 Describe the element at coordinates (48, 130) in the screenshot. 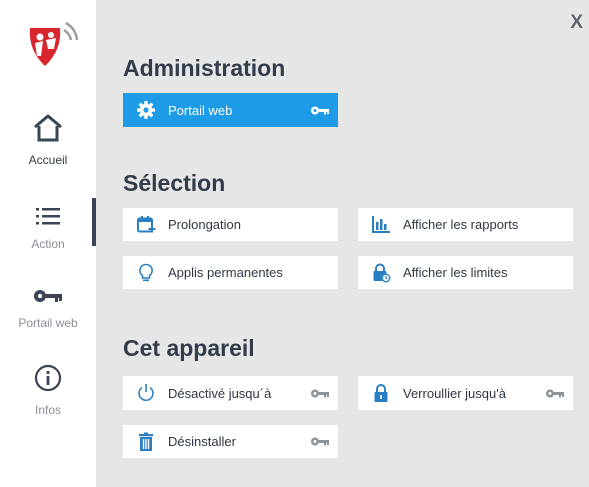

I see `home-icon` at that location.